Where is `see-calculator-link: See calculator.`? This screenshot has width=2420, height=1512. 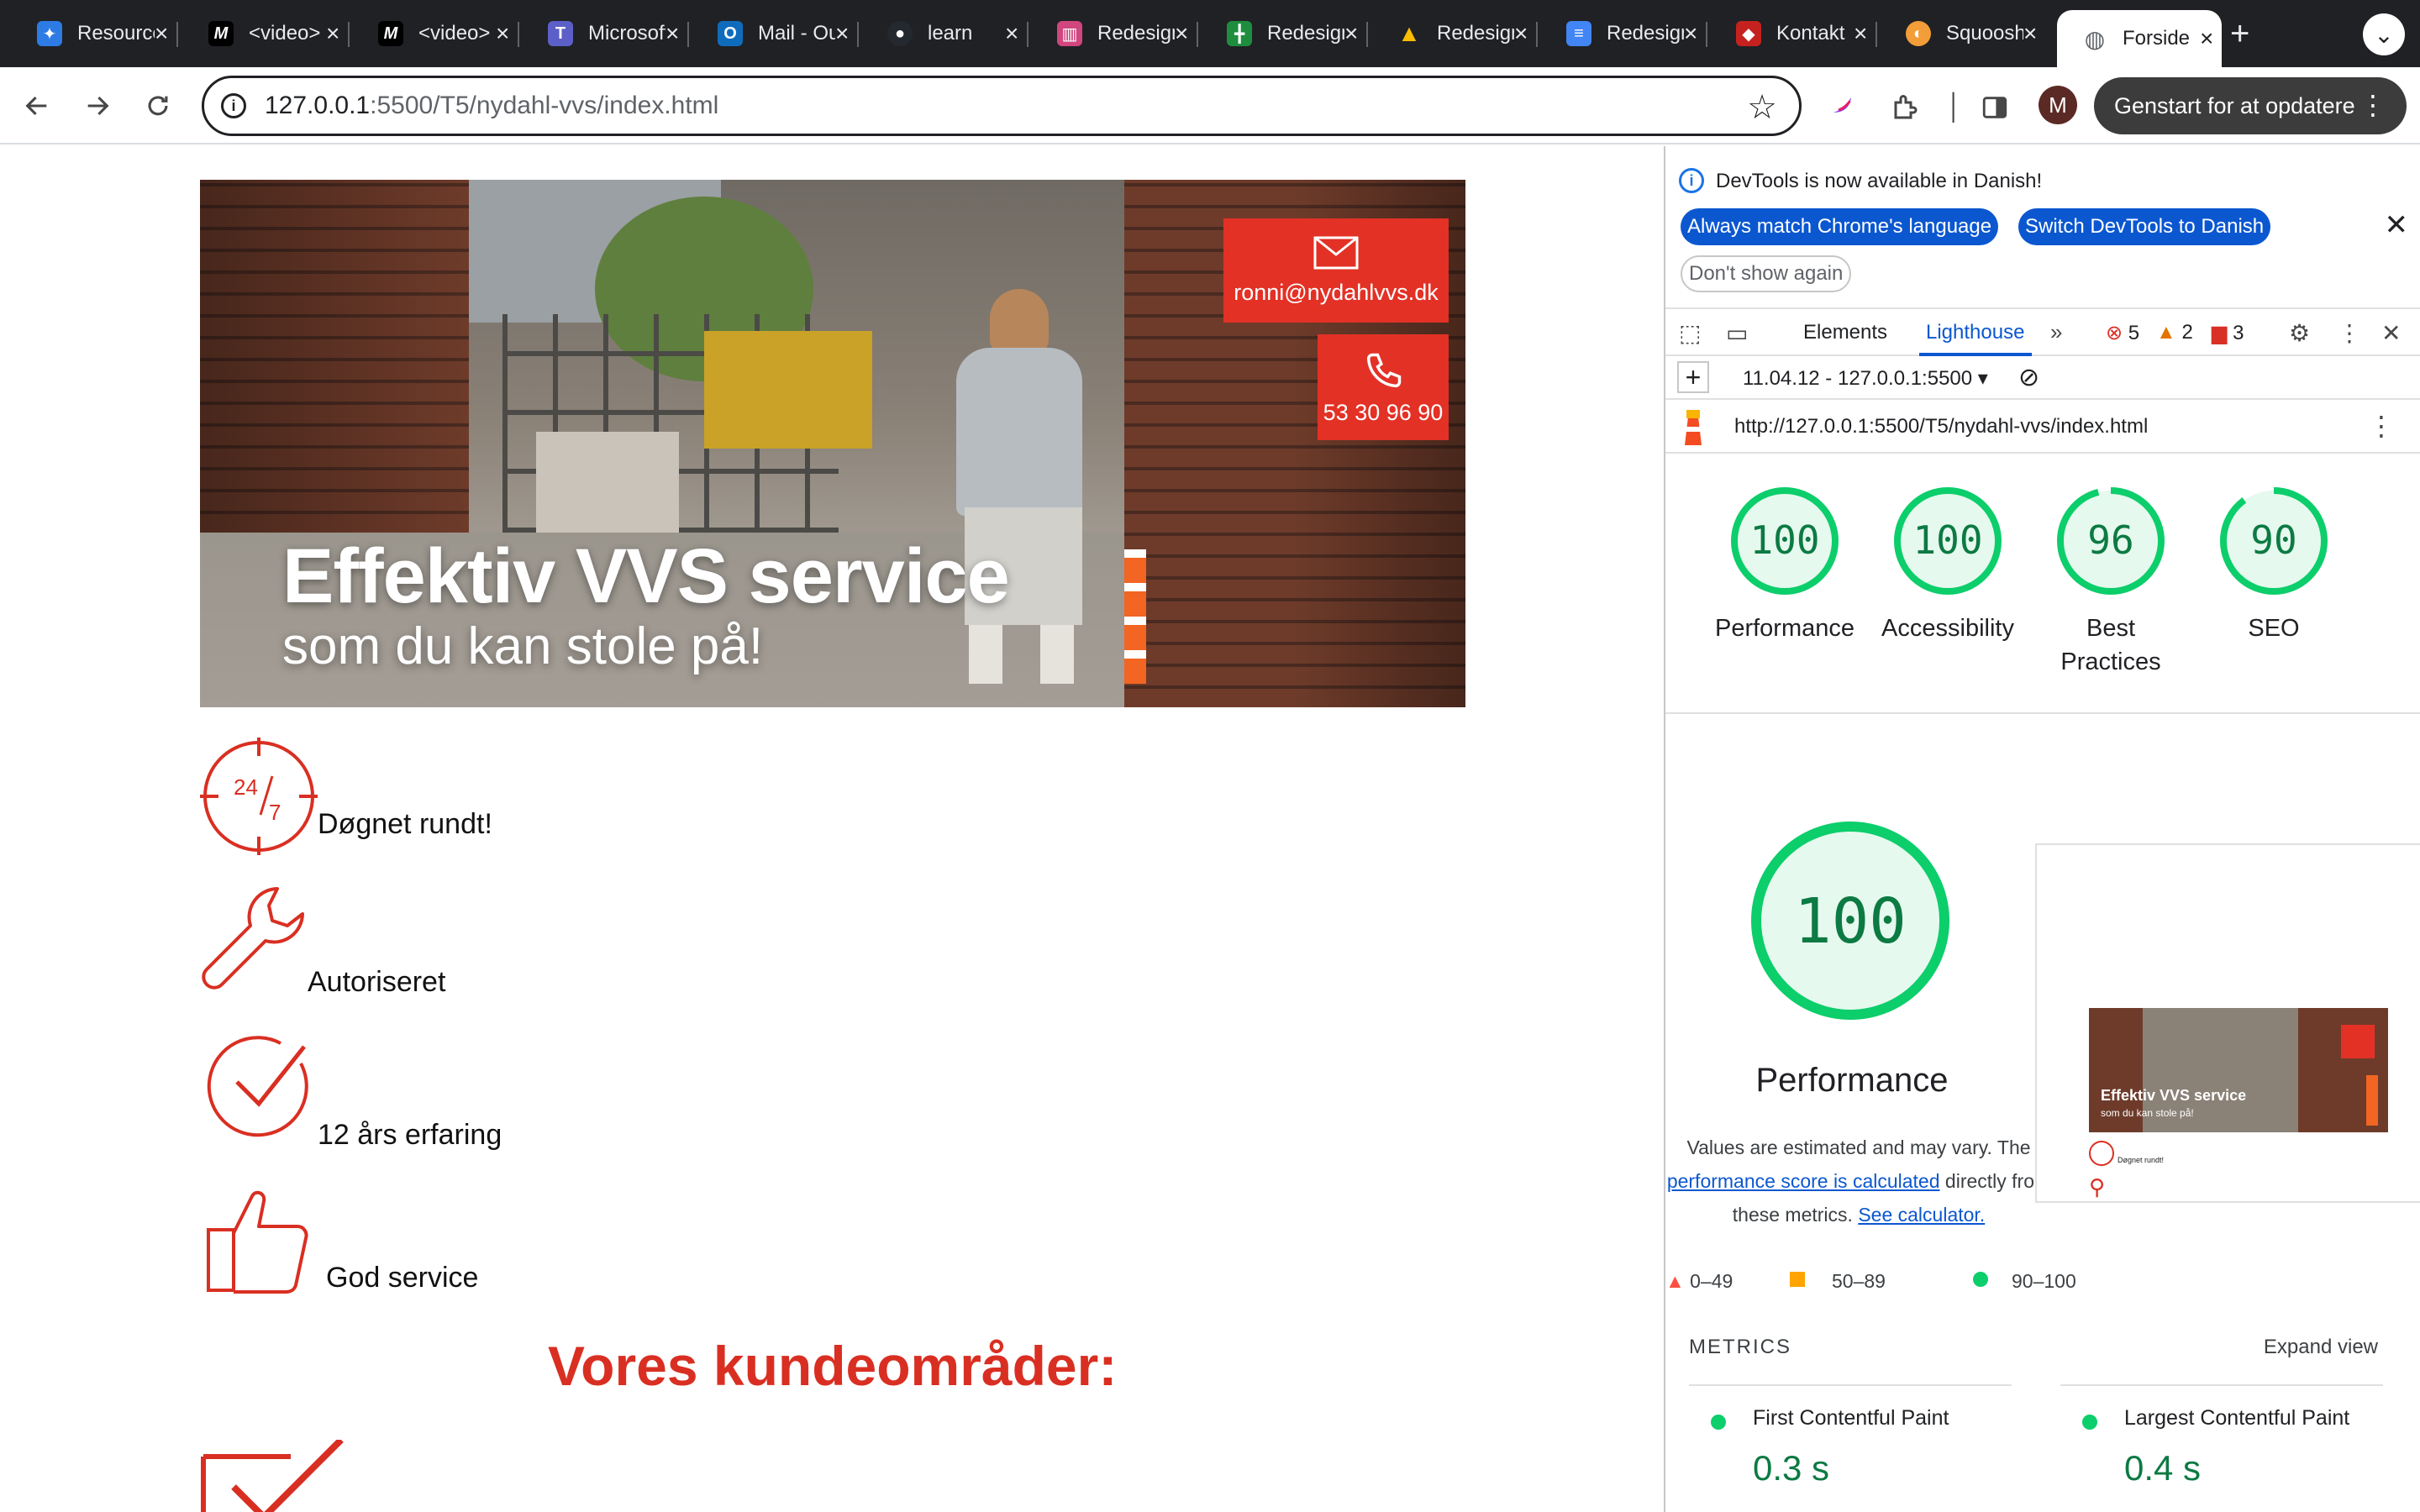
see-calculator-link: See calculator. is located at coordinates (1922, 1215).